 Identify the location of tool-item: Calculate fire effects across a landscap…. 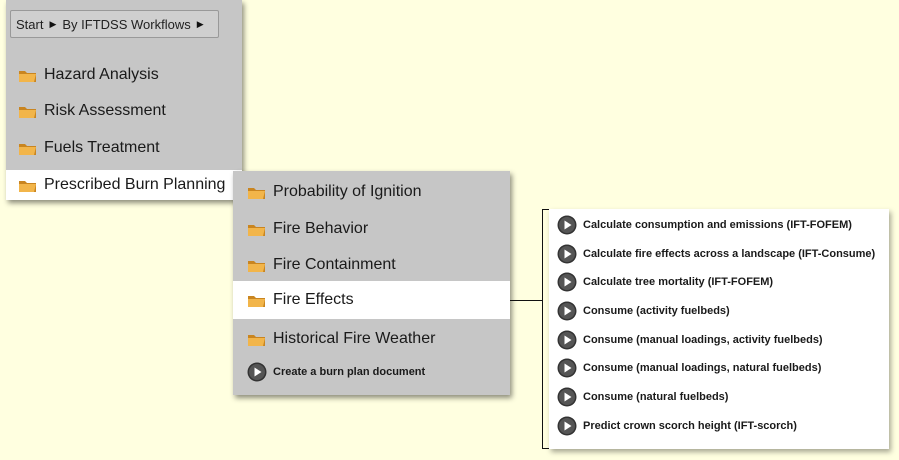
(721, 254).